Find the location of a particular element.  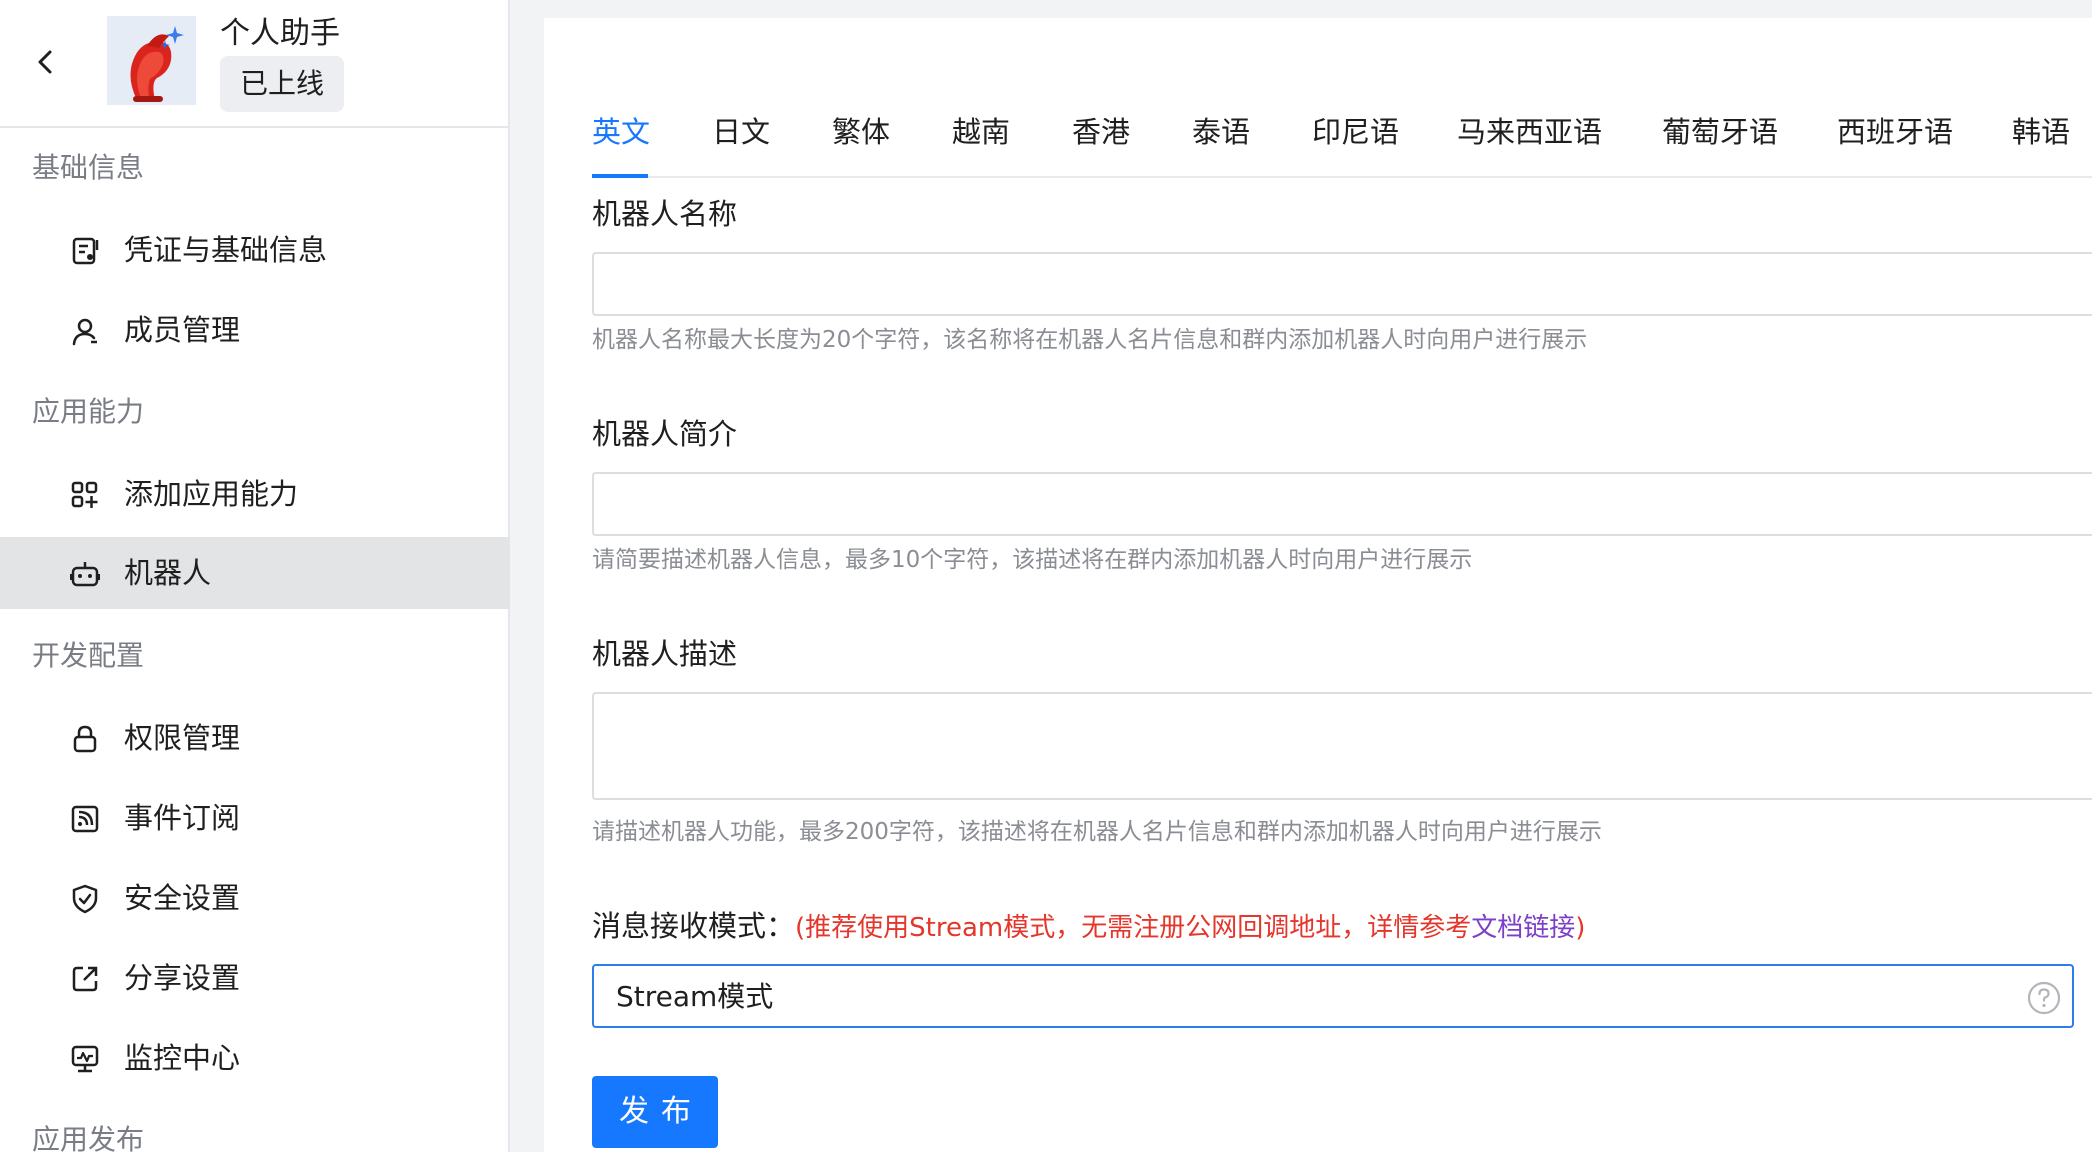

back-arrow-icon is located at coordinates (46, 62).